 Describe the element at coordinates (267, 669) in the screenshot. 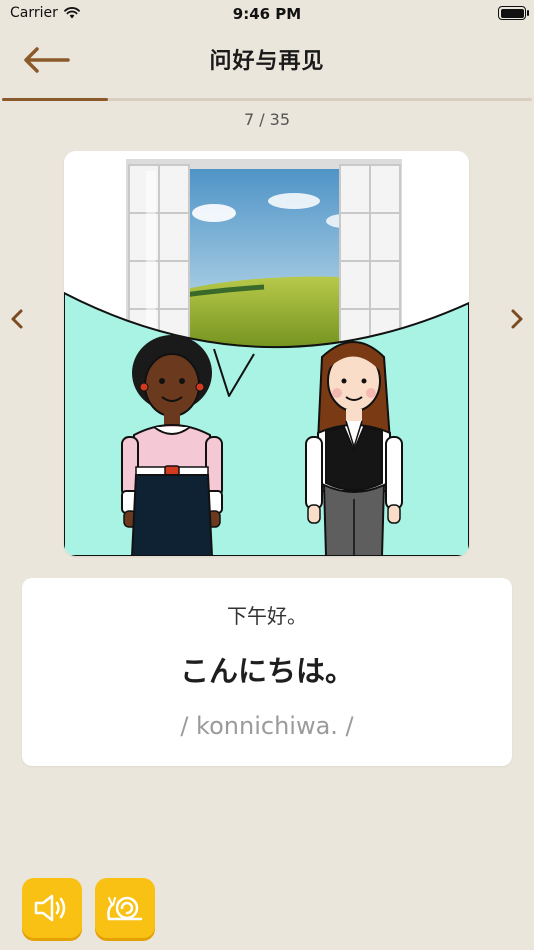

I see `japanese-phrase: こんにちは。` at that location.